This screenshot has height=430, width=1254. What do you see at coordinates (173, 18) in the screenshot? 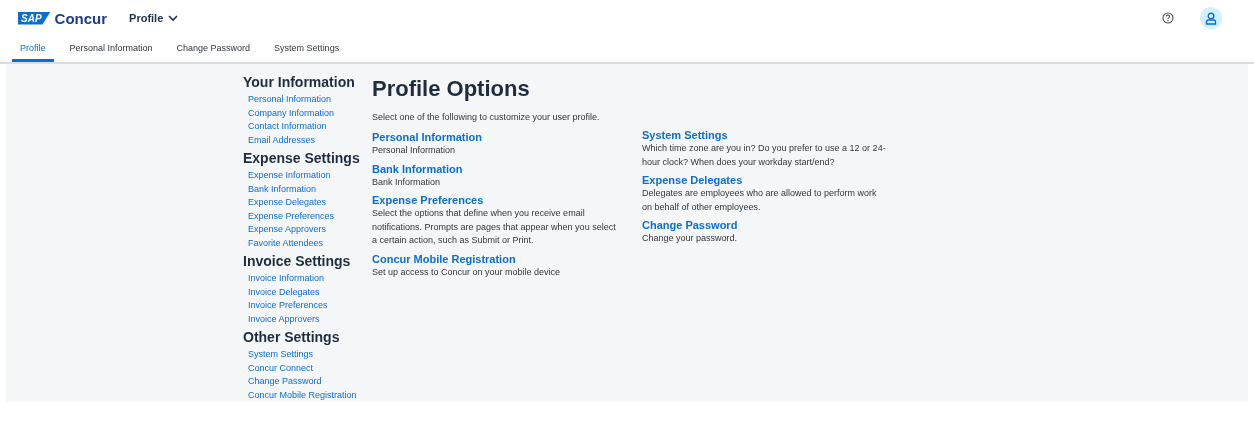
I see `chevron-icon` at bounding box center [173, 18].